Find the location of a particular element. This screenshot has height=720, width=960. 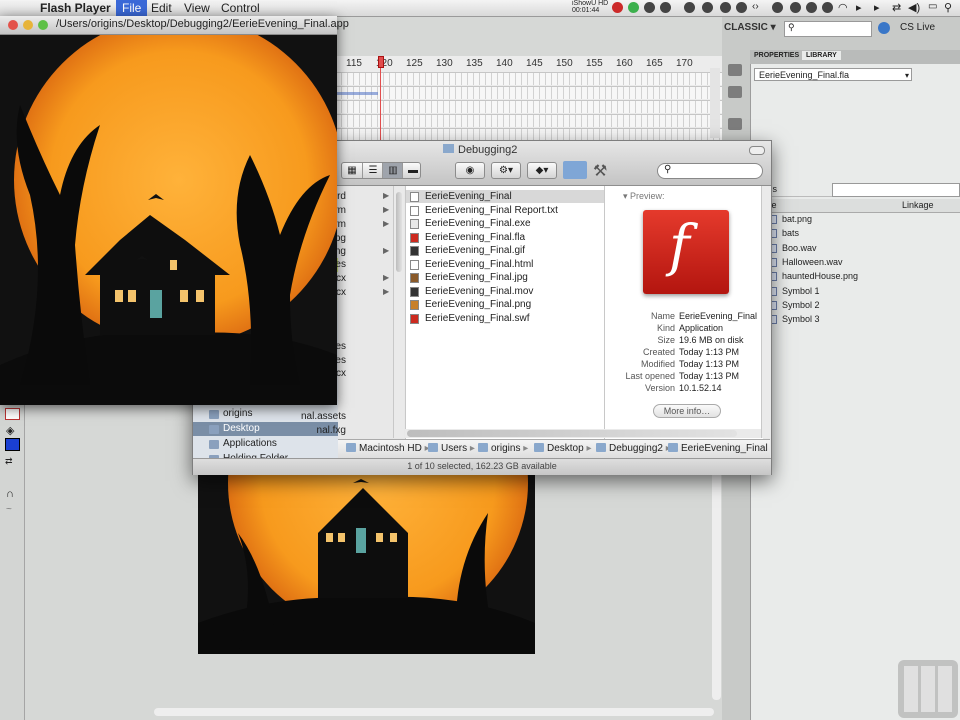

workspace-switcher: CLASSIC ▾ is located at coordinates (750, 27).